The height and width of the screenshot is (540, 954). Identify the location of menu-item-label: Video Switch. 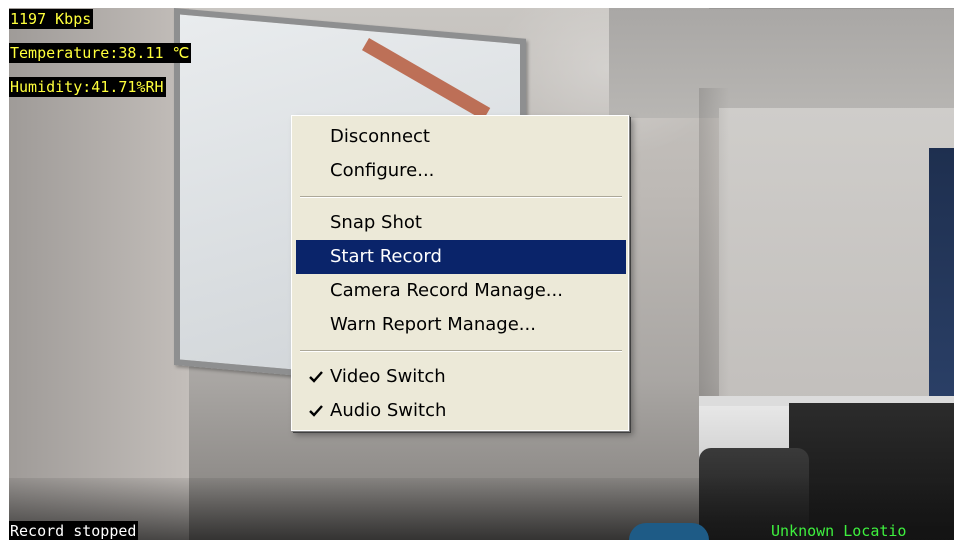
(388, 376).